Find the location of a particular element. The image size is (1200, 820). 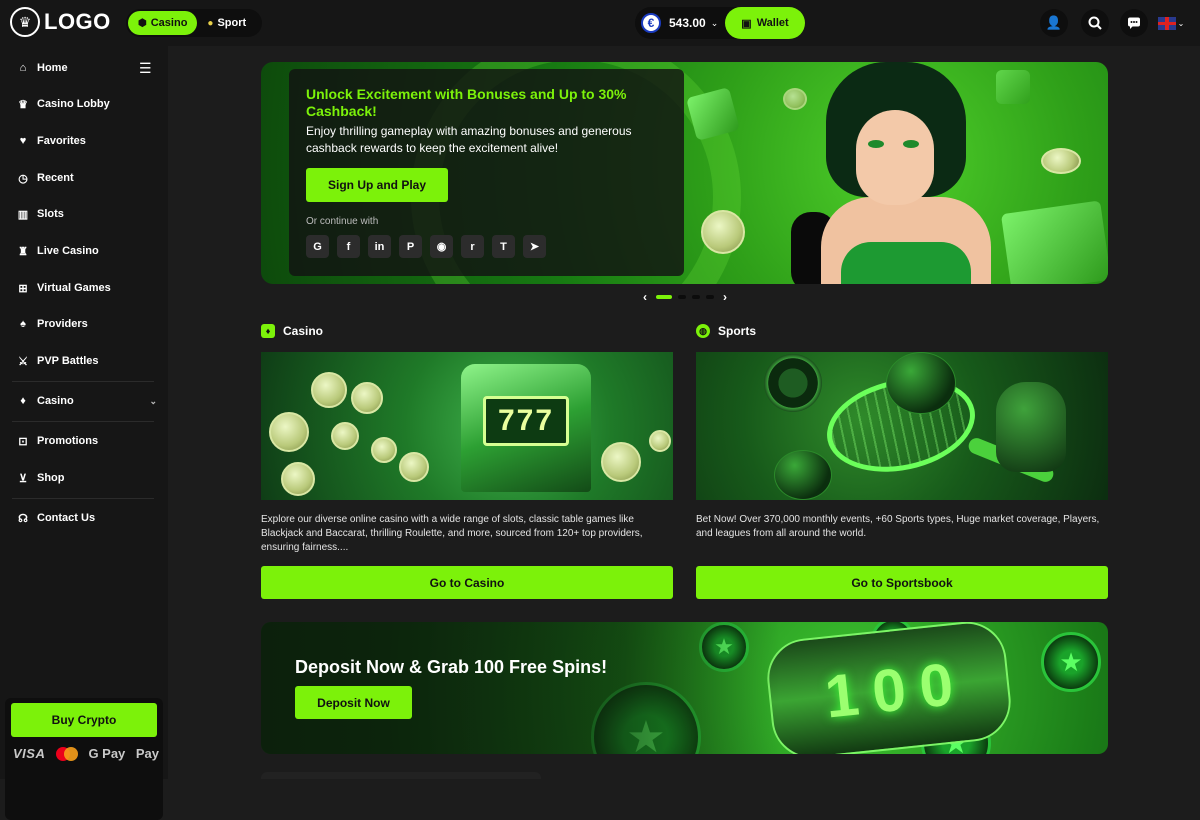

toggle-sport: ● Sport is located at coordinates (226, 23).